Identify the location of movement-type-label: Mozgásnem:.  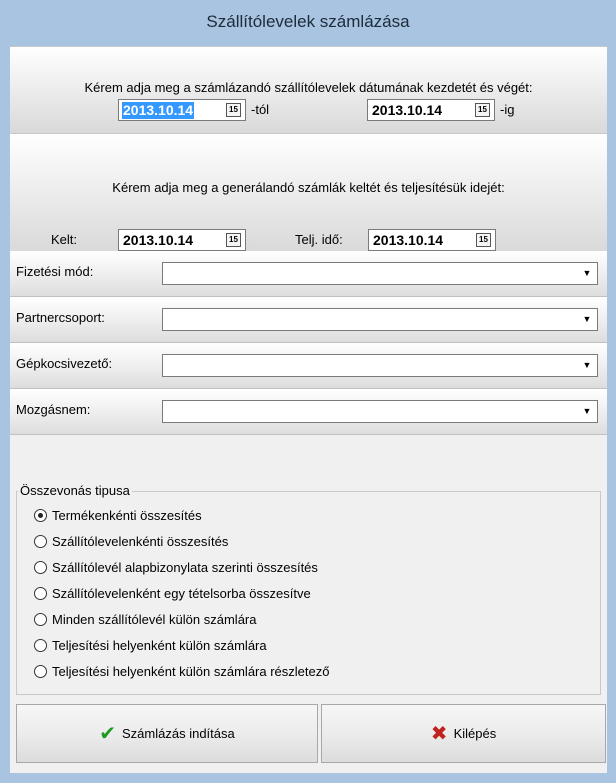
(53, 409).